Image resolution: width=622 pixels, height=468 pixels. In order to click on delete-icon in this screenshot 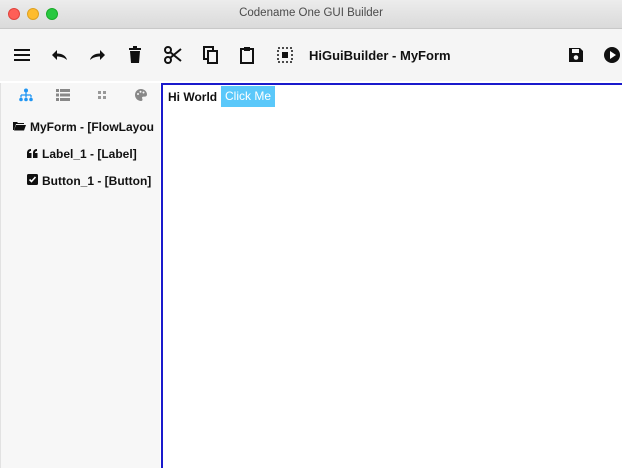, I will do `click(135, 55)`.